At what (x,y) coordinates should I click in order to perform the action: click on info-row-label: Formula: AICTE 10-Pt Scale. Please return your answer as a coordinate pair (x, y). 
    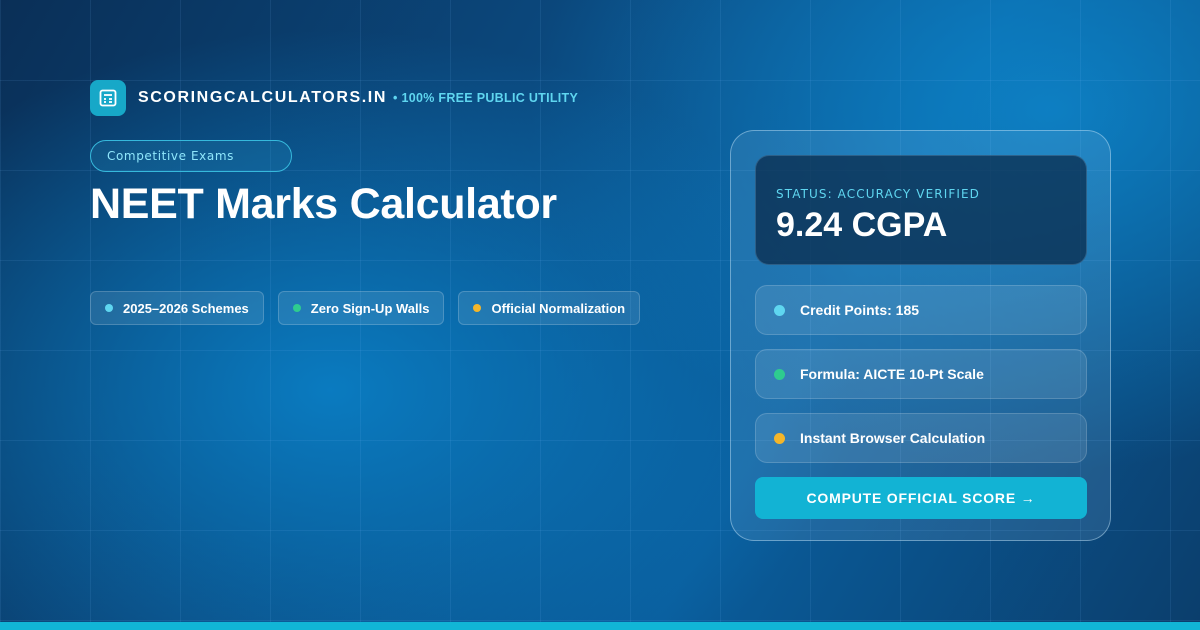
    Looking at the image, I should click on (892, 374).